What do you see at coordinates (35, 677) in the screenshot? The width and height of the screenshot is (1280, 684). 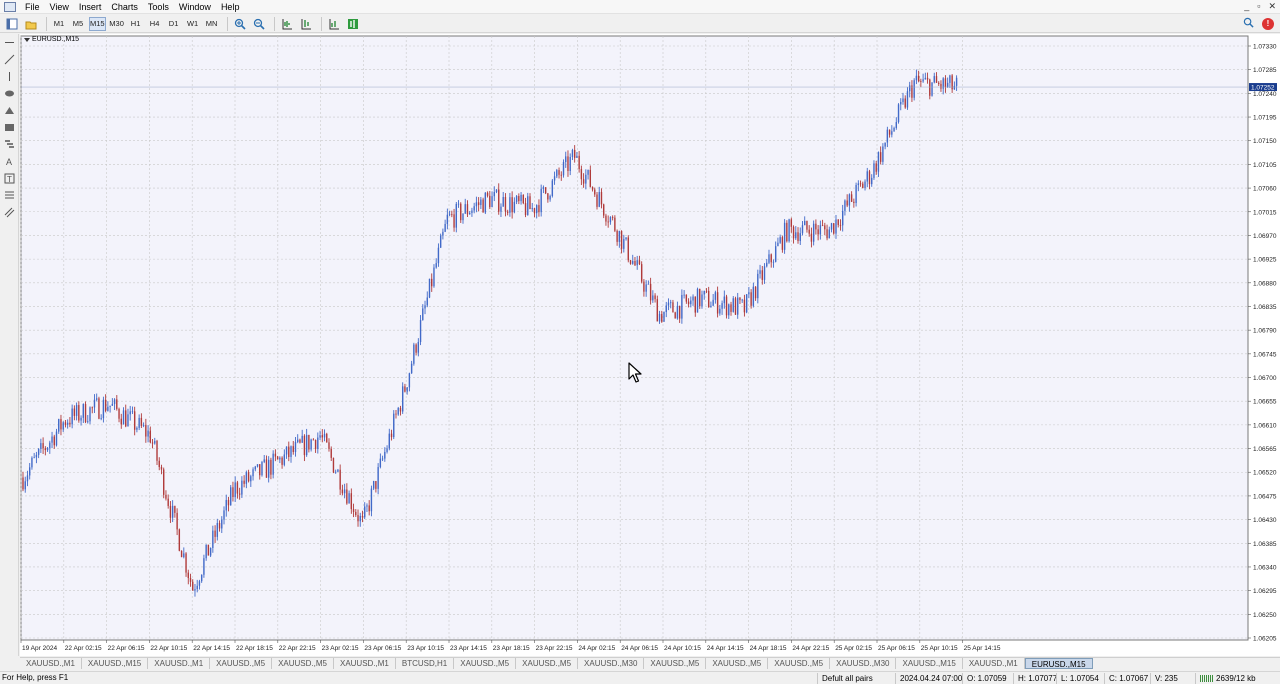 I see `status-help-text: For Help, press F1` at bounding box center [35, 677].